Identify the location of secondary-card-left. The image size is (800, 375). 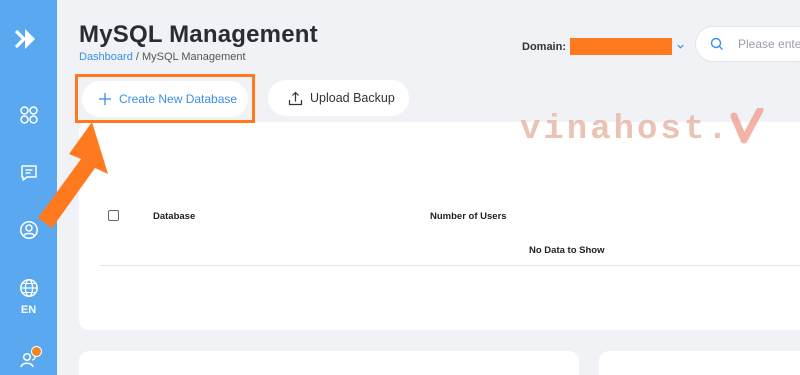
(329, 363).